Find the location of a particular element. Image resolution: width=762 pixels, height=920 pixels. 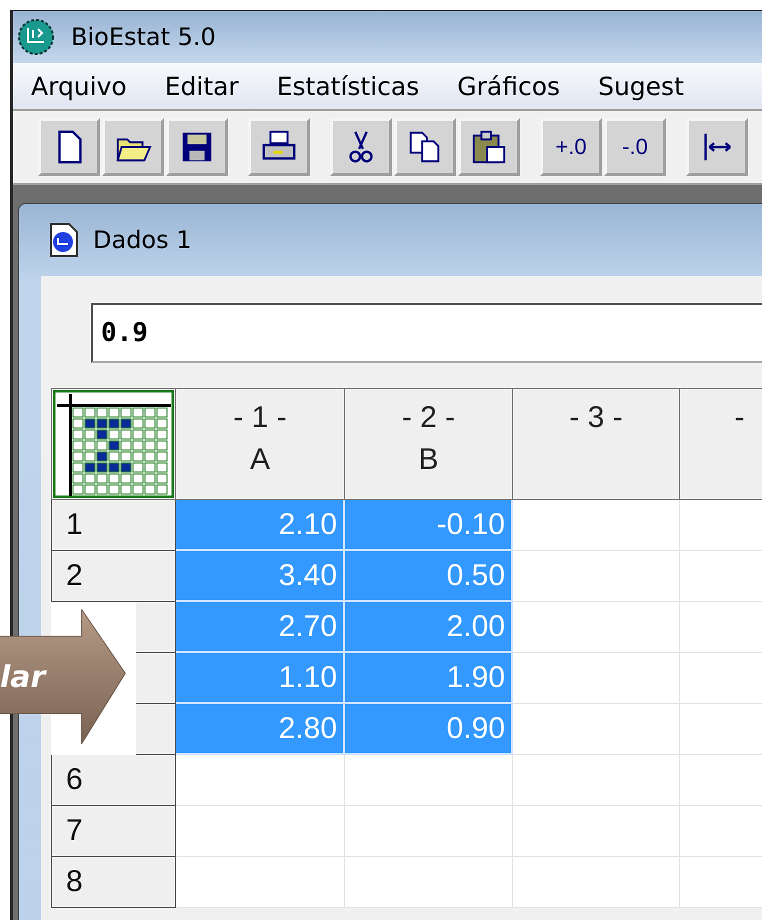

clipboard-icon is located at coordinates (489, 147).